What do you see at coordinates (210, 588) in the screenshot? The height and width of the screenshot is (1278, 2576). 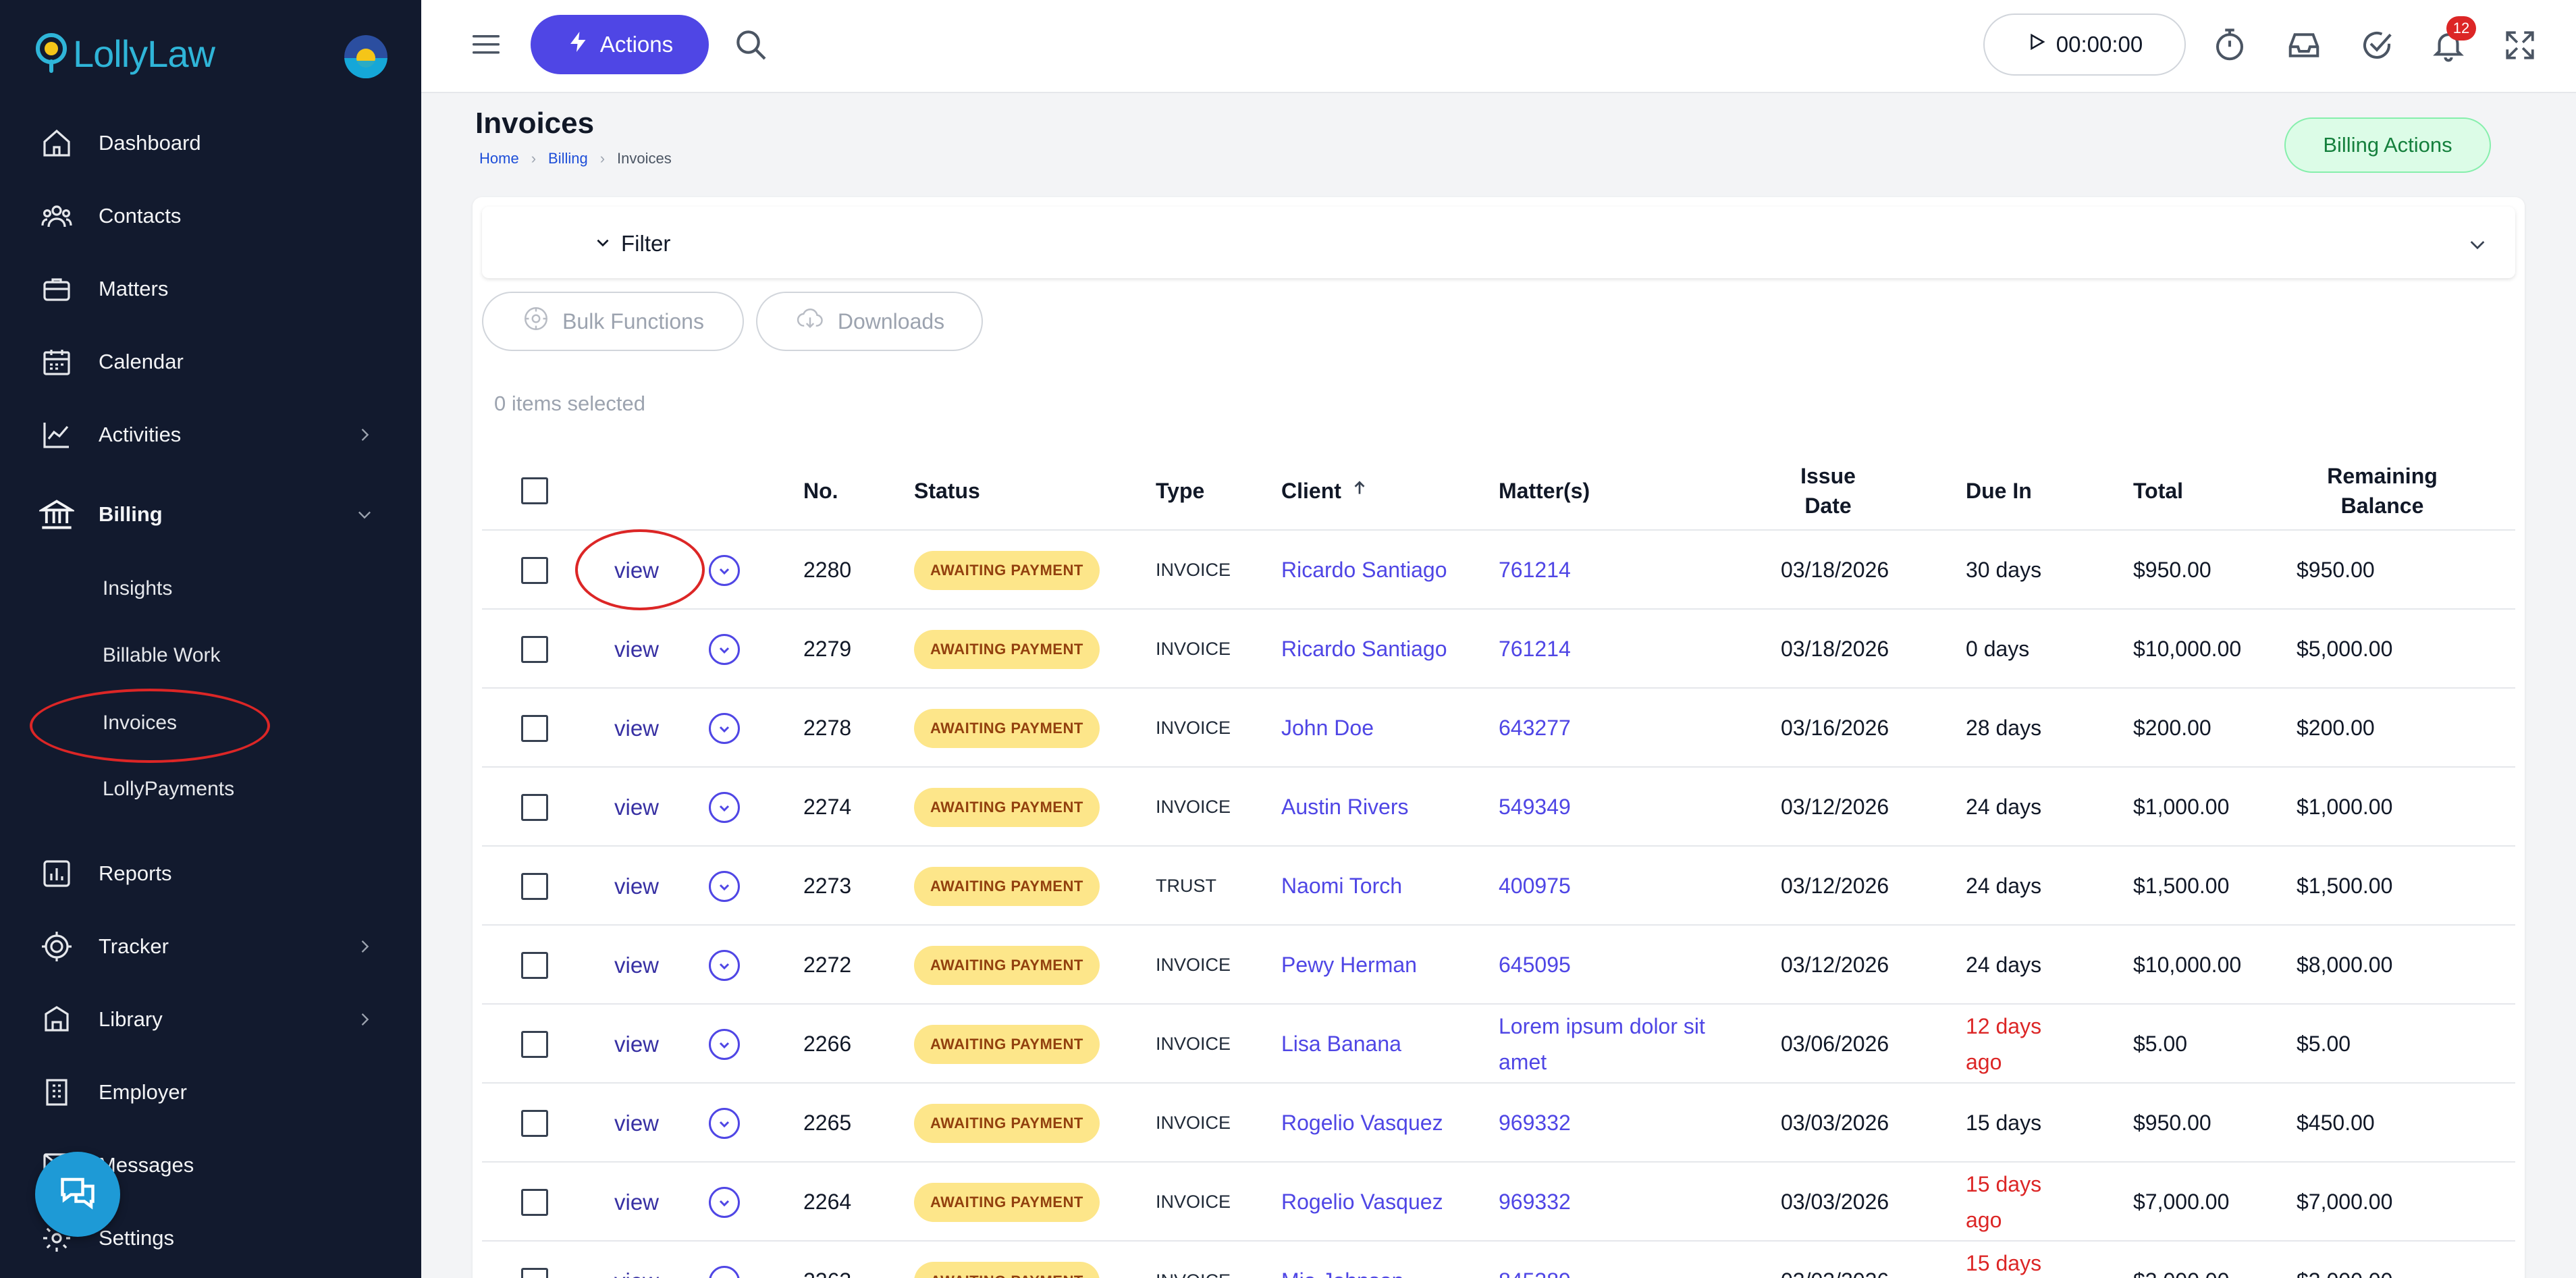 I see `sidebar-subitem-insights: Insights` at bounding box center [210, 588].